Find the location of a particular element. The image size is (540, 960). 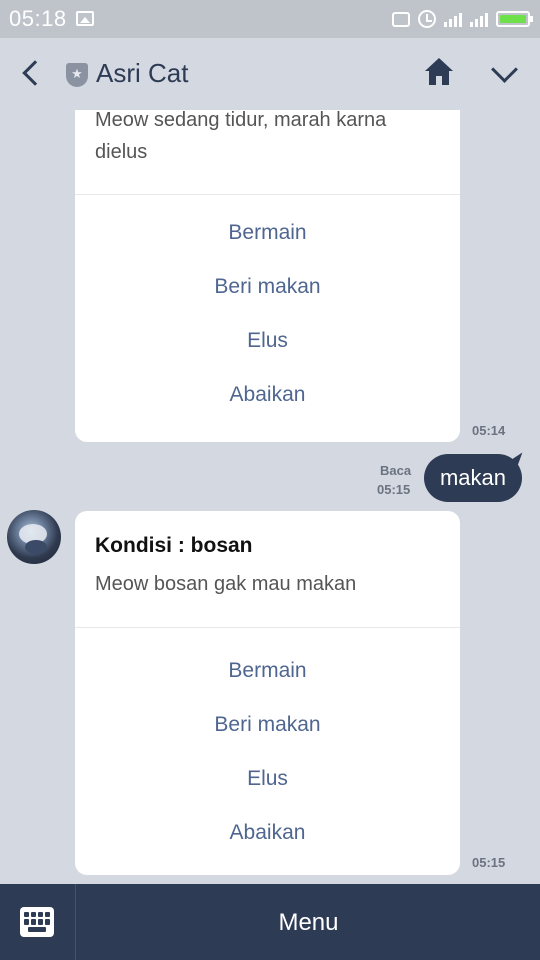

battery-charging-icon is located at coordinates (514, 19).